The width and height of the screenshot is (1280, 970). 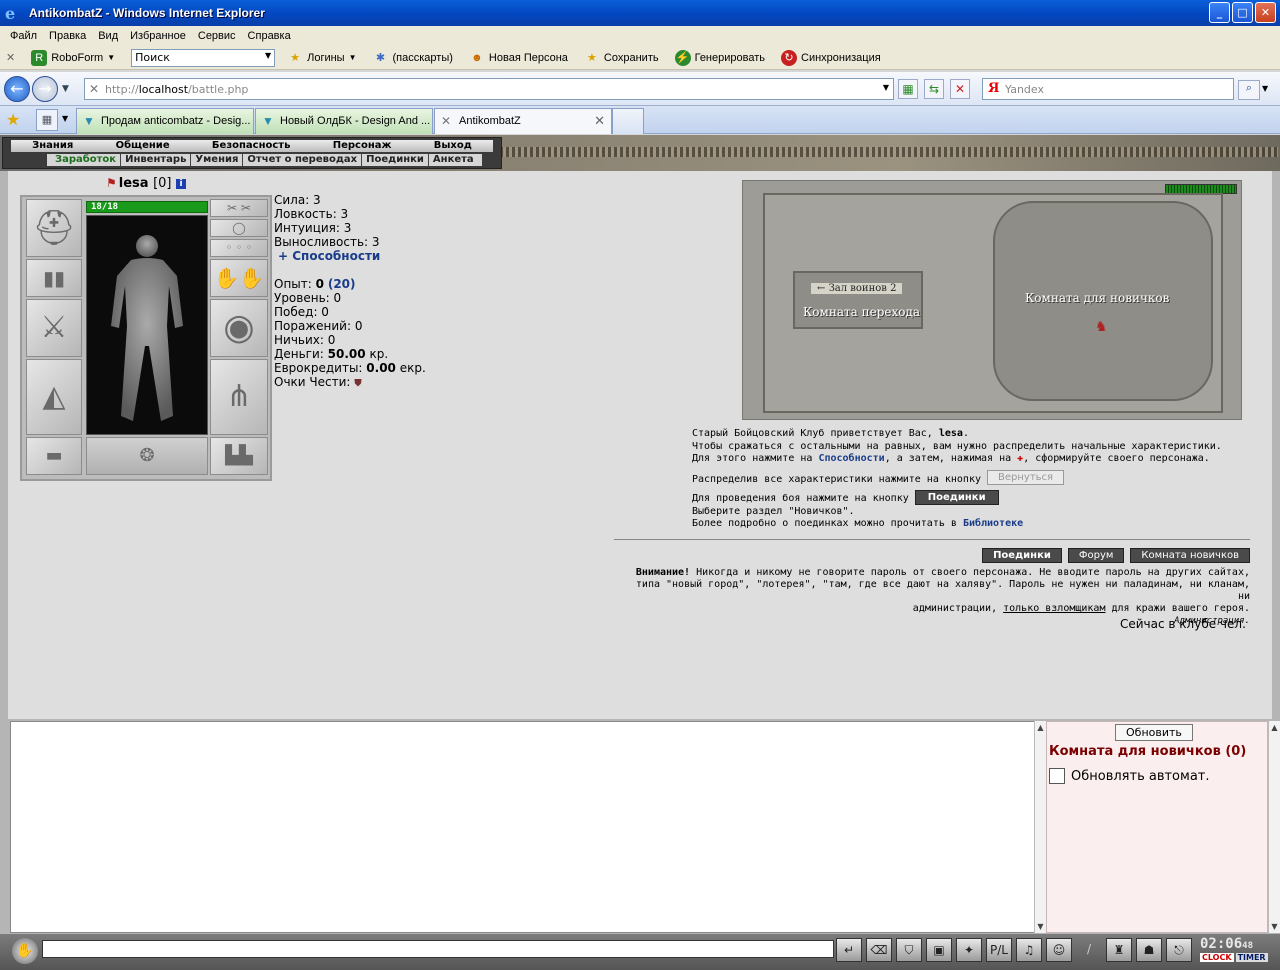 What do you see at coordinates (67, 36) in the screenshot?
I see `menu-edit: Правка` at bounding box center [67, 36].